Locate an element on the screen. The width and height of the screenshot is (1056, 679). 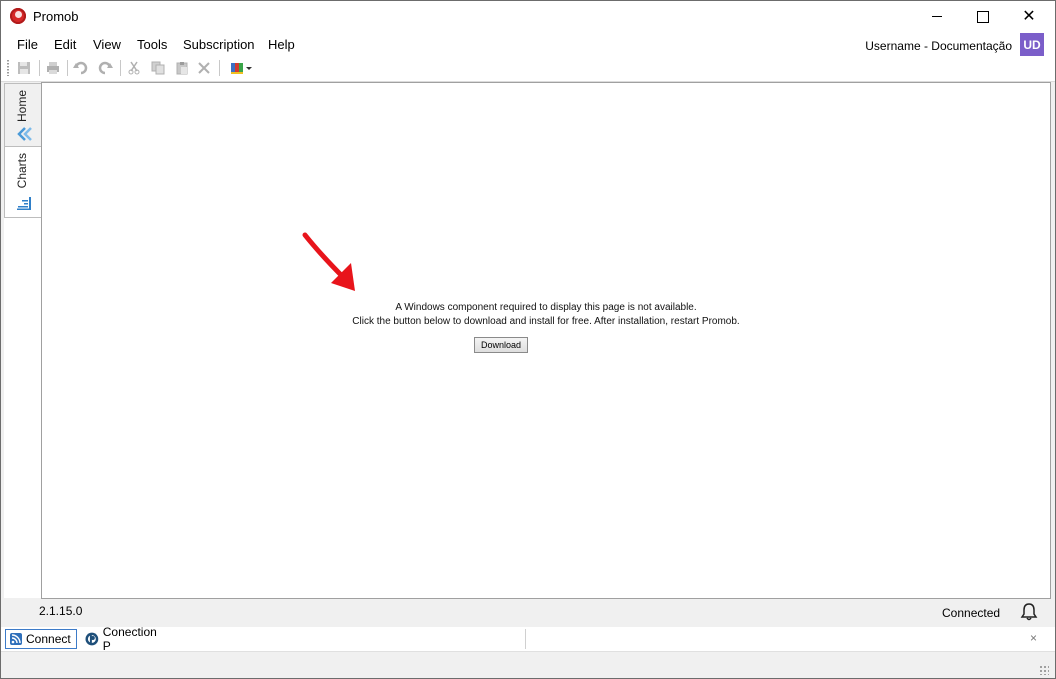
tab-connect: Connect is located at coordinates (41, 639).